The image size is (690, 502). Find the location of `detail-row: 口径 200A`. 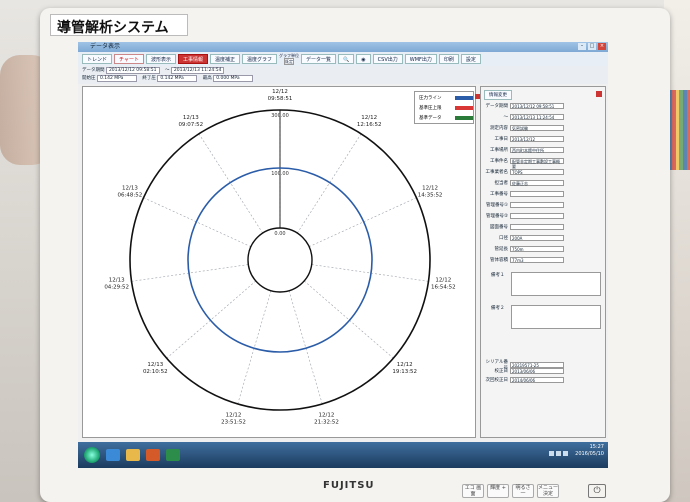

detail-row: 口径 200A is located at coordinates (523, 238).